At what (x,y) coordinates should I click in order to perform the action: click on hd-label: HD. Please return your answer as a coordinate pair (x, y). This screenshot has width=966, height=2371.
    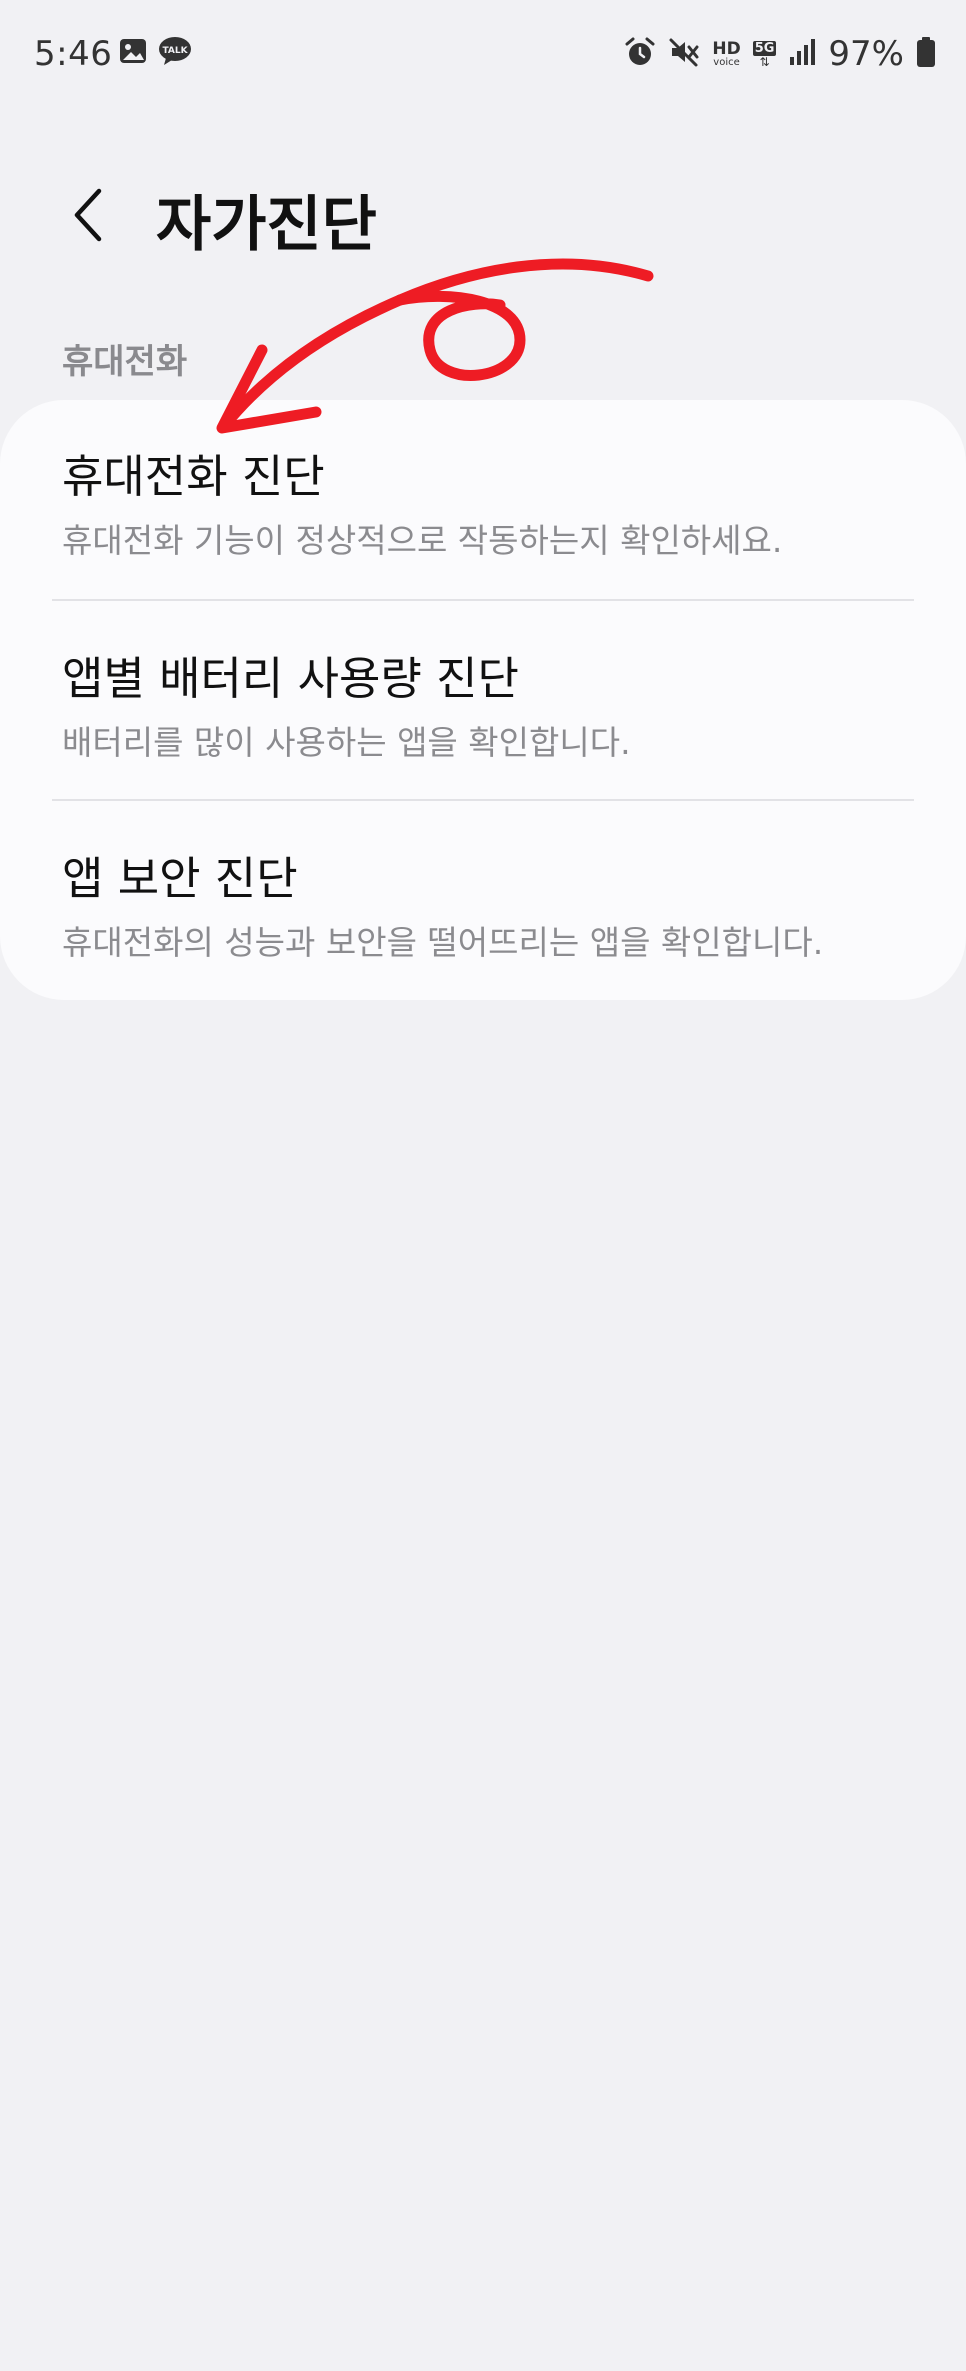
    Looking at the image, I should click on (726, 48).